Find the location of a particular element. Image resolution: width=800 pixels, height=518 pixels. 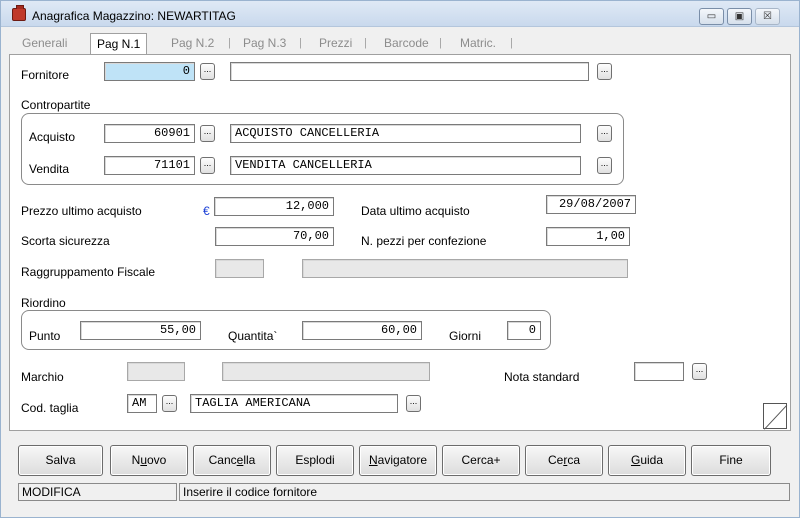

scorta-sicurezza-label: Scorta sicurezza is located at coordinates (65, 241).